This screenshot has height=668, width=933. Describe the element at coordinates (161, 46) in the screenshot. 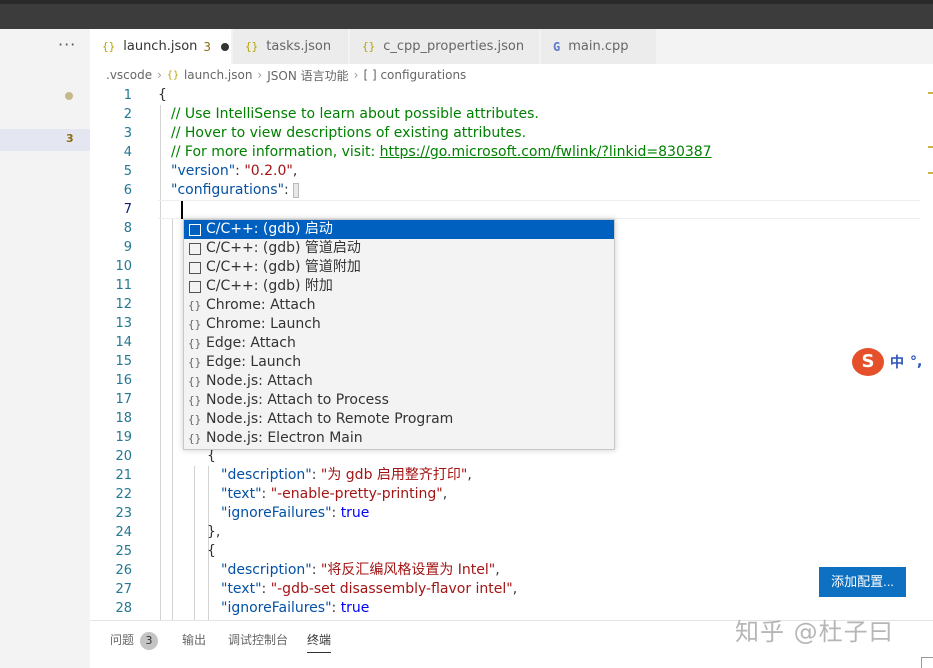

I see `tab-launch-json: {} launch.json 3` at that location.